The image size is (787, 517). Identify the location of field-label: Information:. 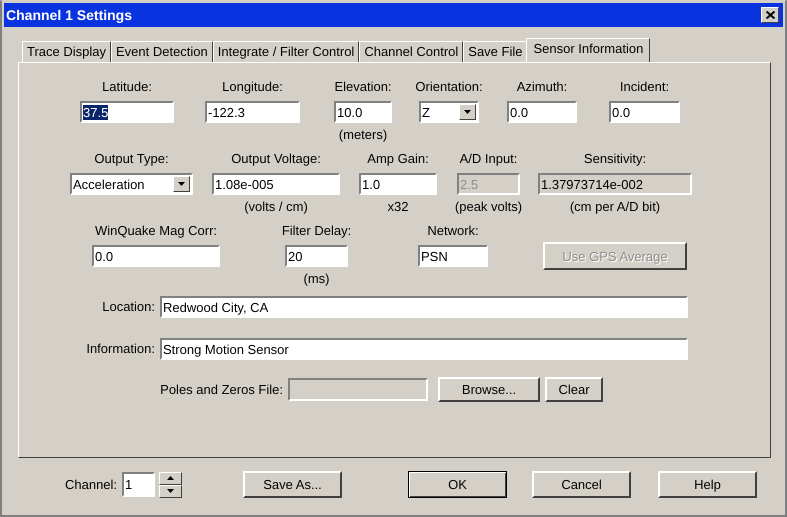
(120, 349).